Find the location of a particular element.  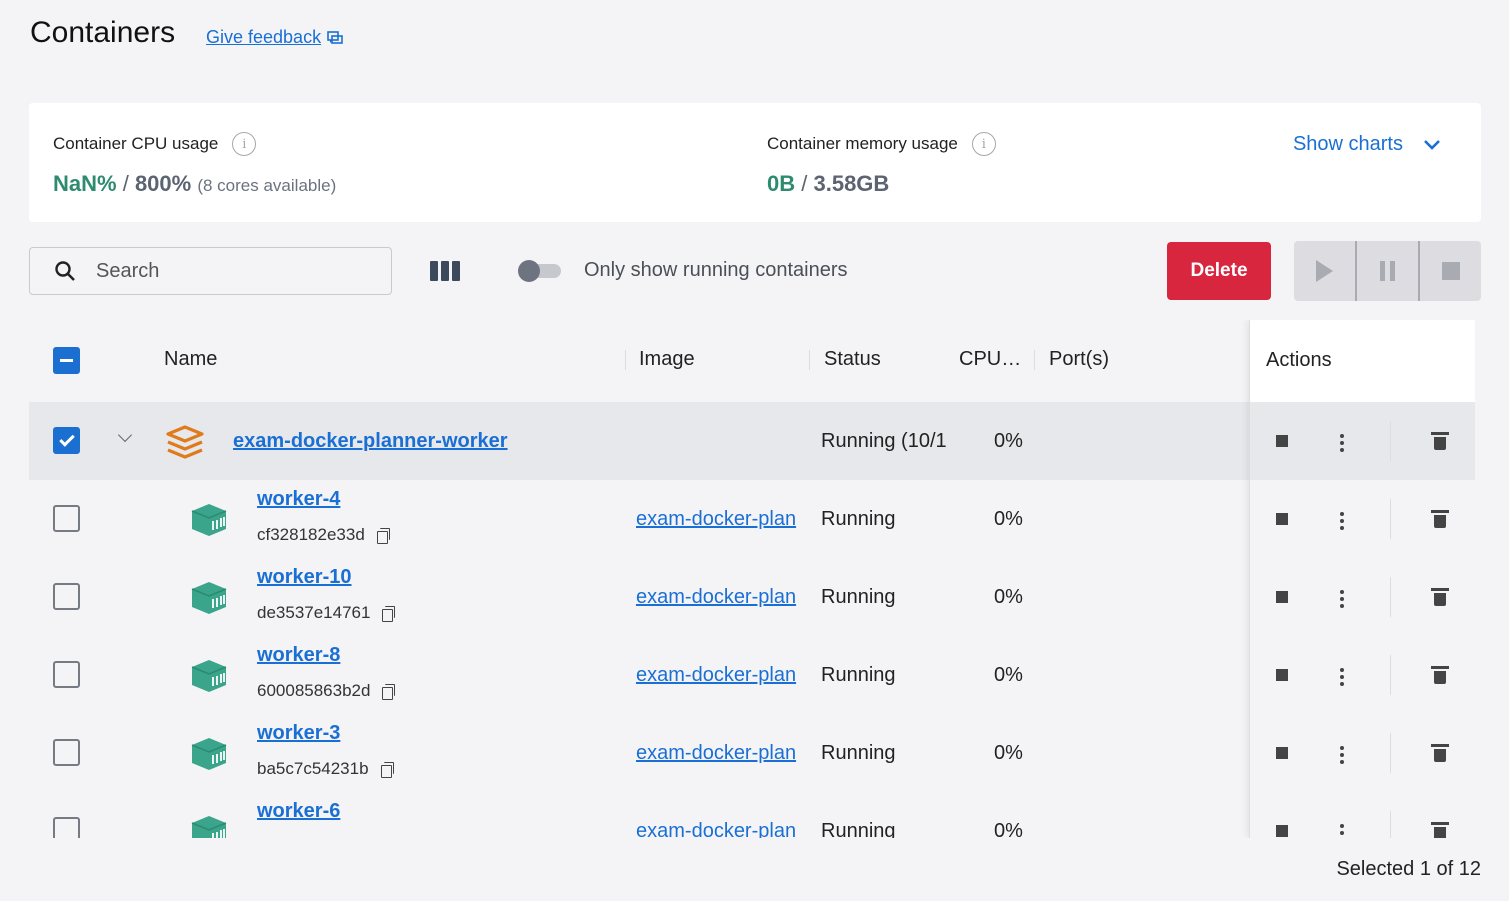

show-charts-label: Show charts is located at coordinates (1347, 144).